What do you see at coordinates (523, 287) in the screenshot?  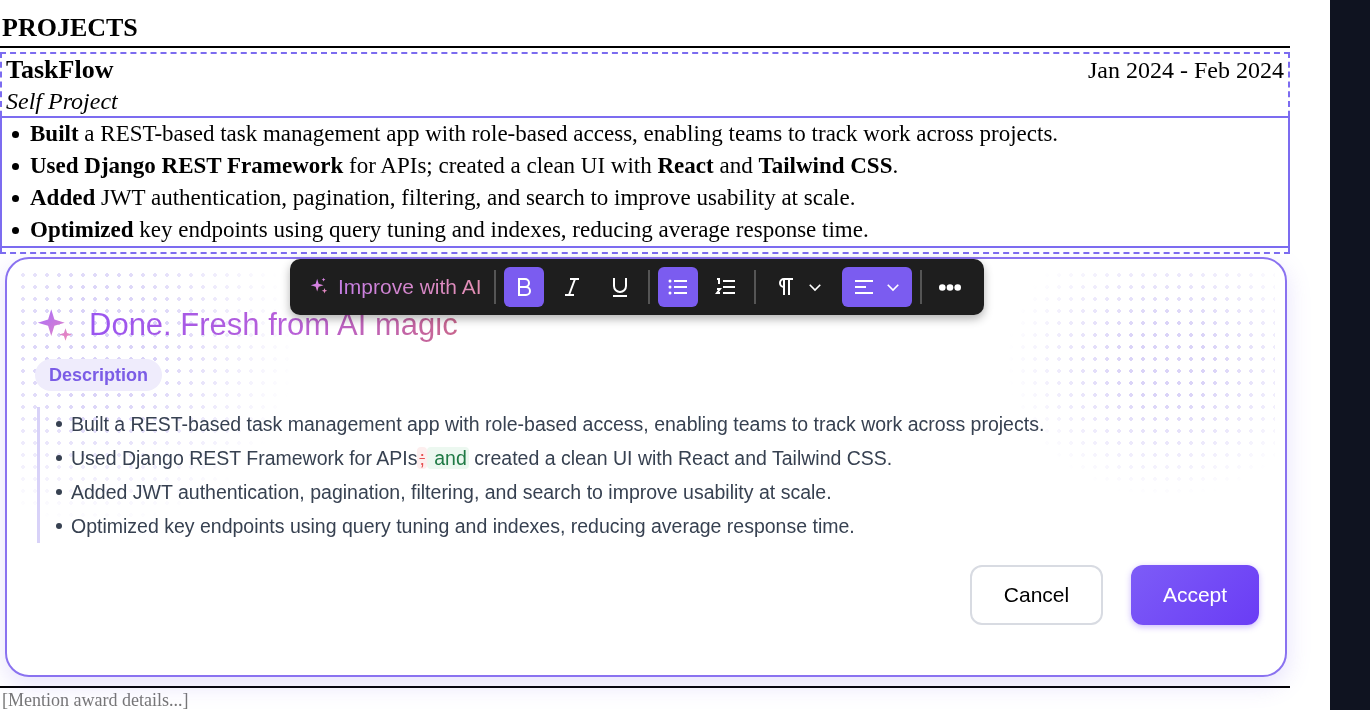 I see `bold-button` at bounding box center [523, 287].